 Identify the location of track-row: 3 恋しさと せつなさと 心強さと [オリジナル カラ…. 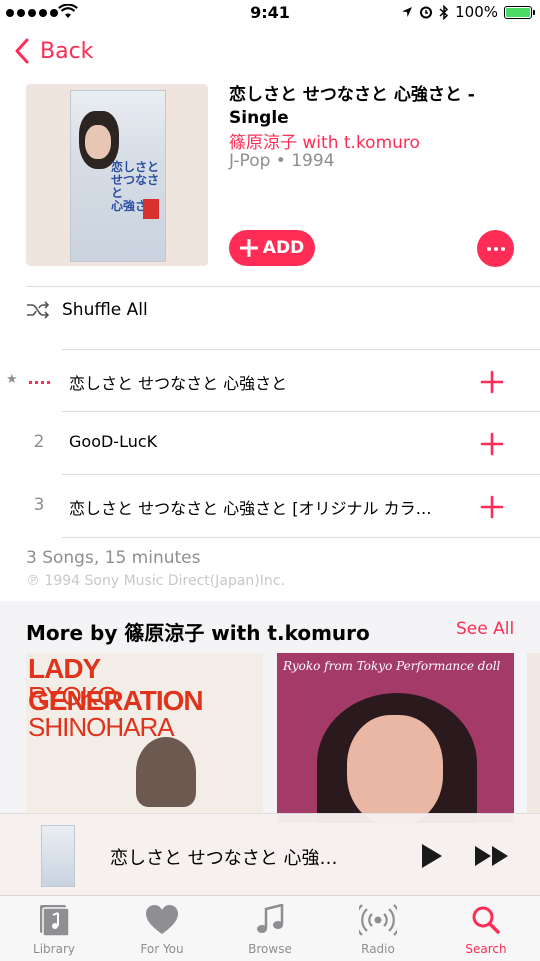
(270, 506).